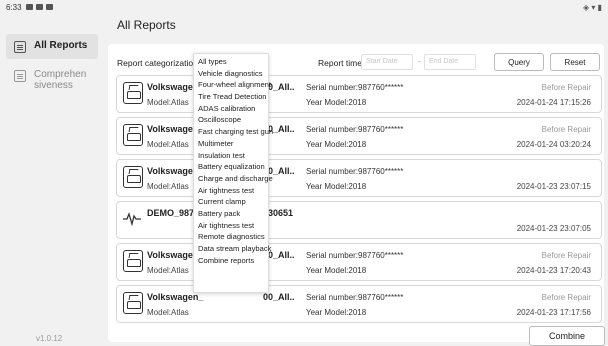 This screenshot has width=608, height=346. Describe the element at coordinates (49, 338) in the screenshot. I see `app-version: v1.0.12` at that location.